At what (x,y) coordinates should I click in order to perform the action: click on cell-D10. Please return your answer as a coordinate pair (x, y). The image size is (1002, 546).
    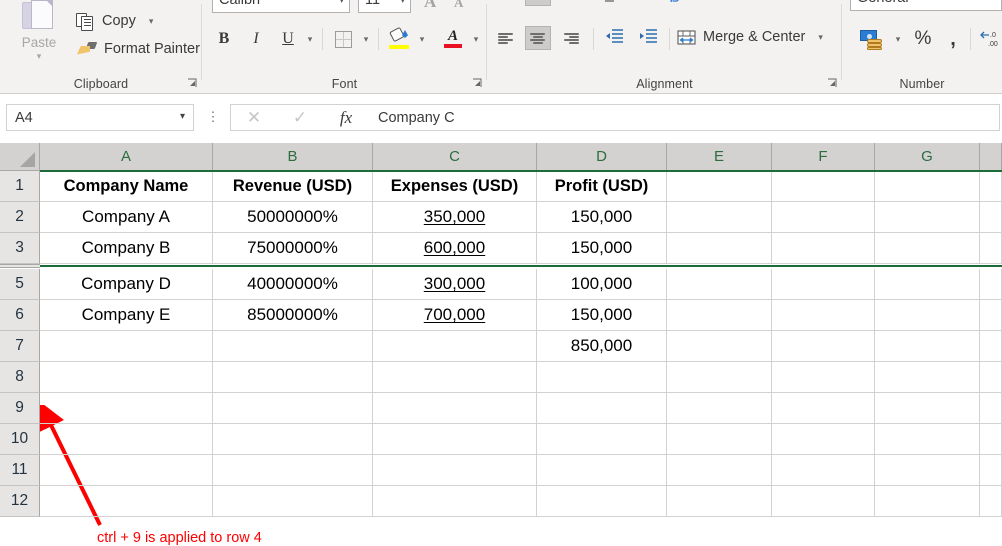
    Looking at the image, I should click on (602, 439).